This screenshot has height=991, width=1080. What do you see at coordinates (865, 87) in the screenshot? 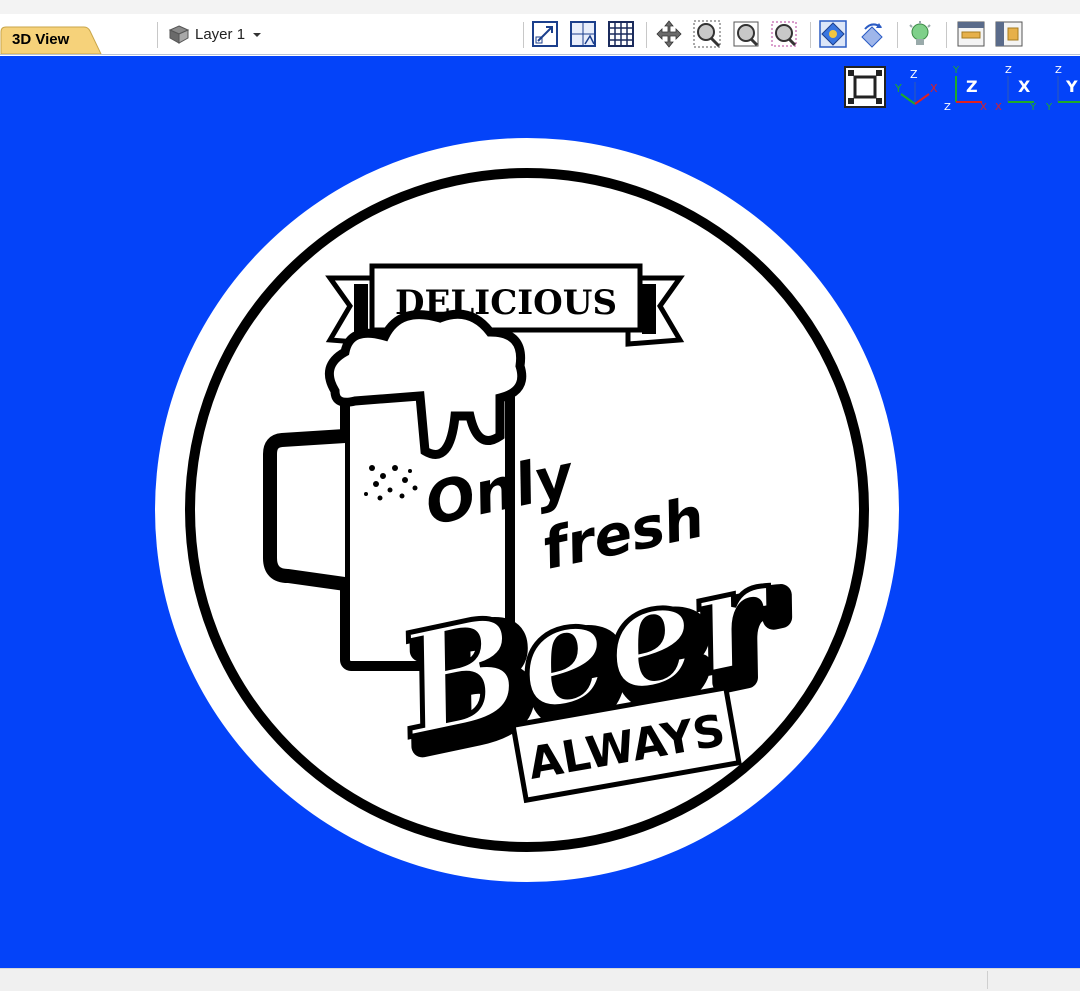
I see `fit-view-icon` at bounding box center [865, 87].